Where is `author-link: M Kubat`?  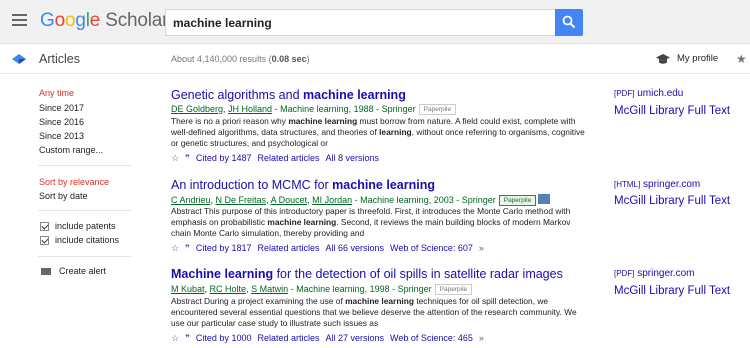 author-link: M Kubat is located at coordinates (188, 289).